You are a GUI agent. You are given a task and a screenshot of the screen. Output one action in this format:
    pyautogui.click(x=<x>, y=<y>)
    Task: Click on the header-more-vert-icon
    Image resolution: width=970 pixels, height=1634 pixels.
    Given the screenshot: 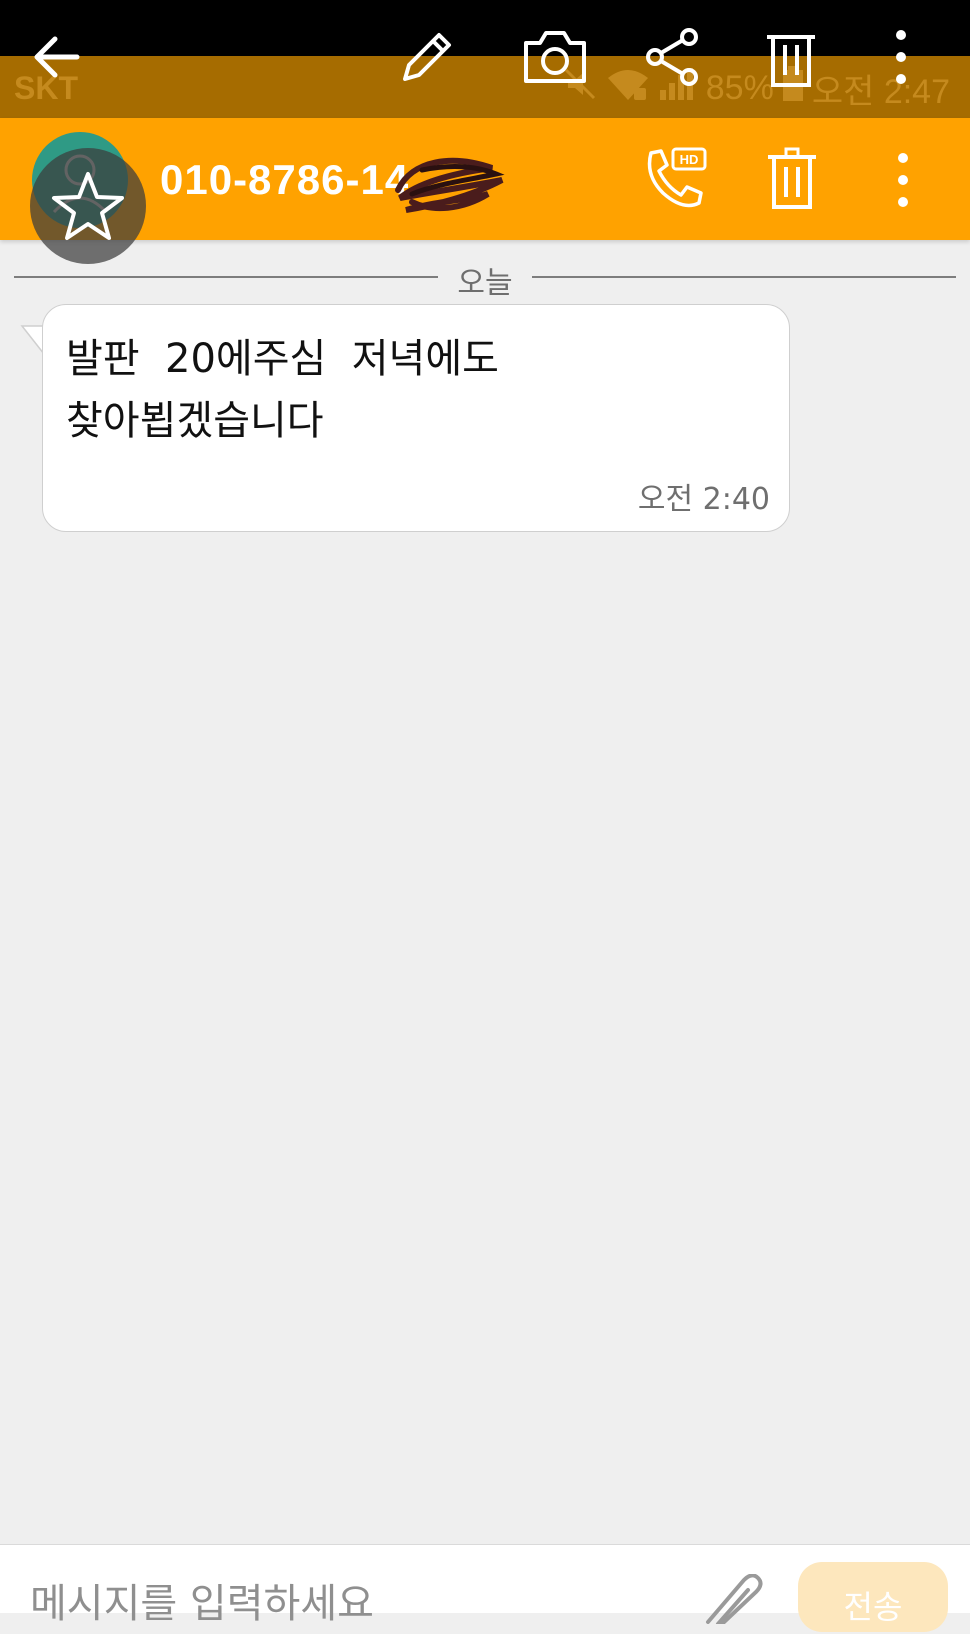 What is the action you would take?
    pyautogui.click(x=903, y=180)
    